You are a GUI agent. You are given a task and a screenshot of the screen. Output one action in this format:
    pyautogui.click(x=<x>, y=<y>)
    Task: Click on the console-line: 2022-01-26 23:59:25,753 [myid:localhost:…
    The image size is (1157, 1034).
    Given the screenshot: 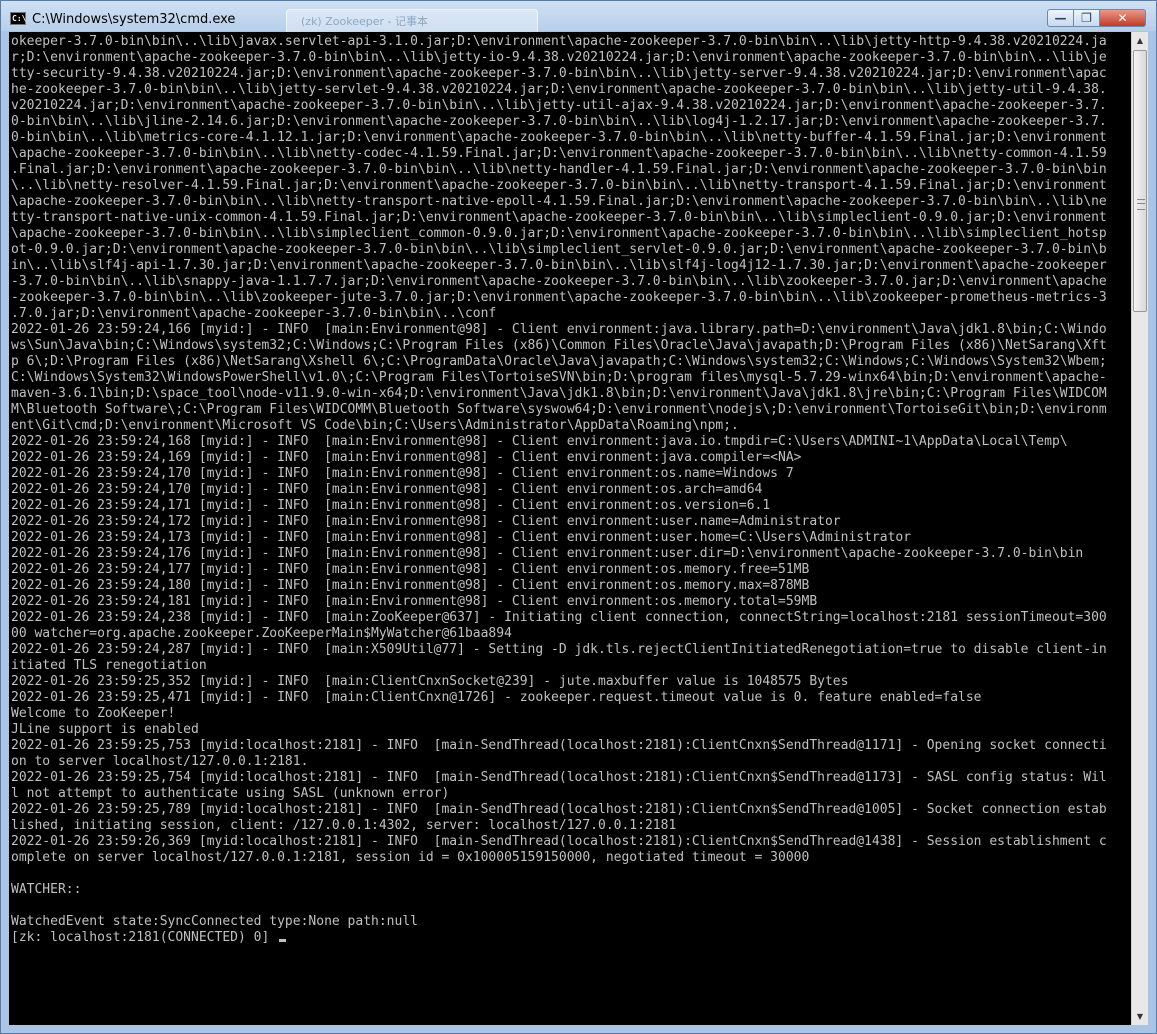 What is the action you would take?
    pyautogui.click(x=559, y=745)
    